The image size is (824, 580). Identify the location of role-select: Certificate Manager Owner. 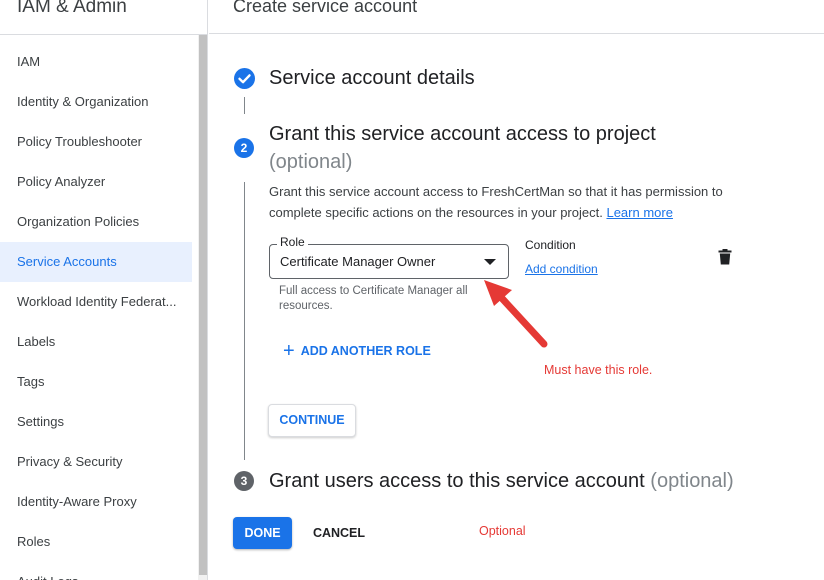
(389, 261).